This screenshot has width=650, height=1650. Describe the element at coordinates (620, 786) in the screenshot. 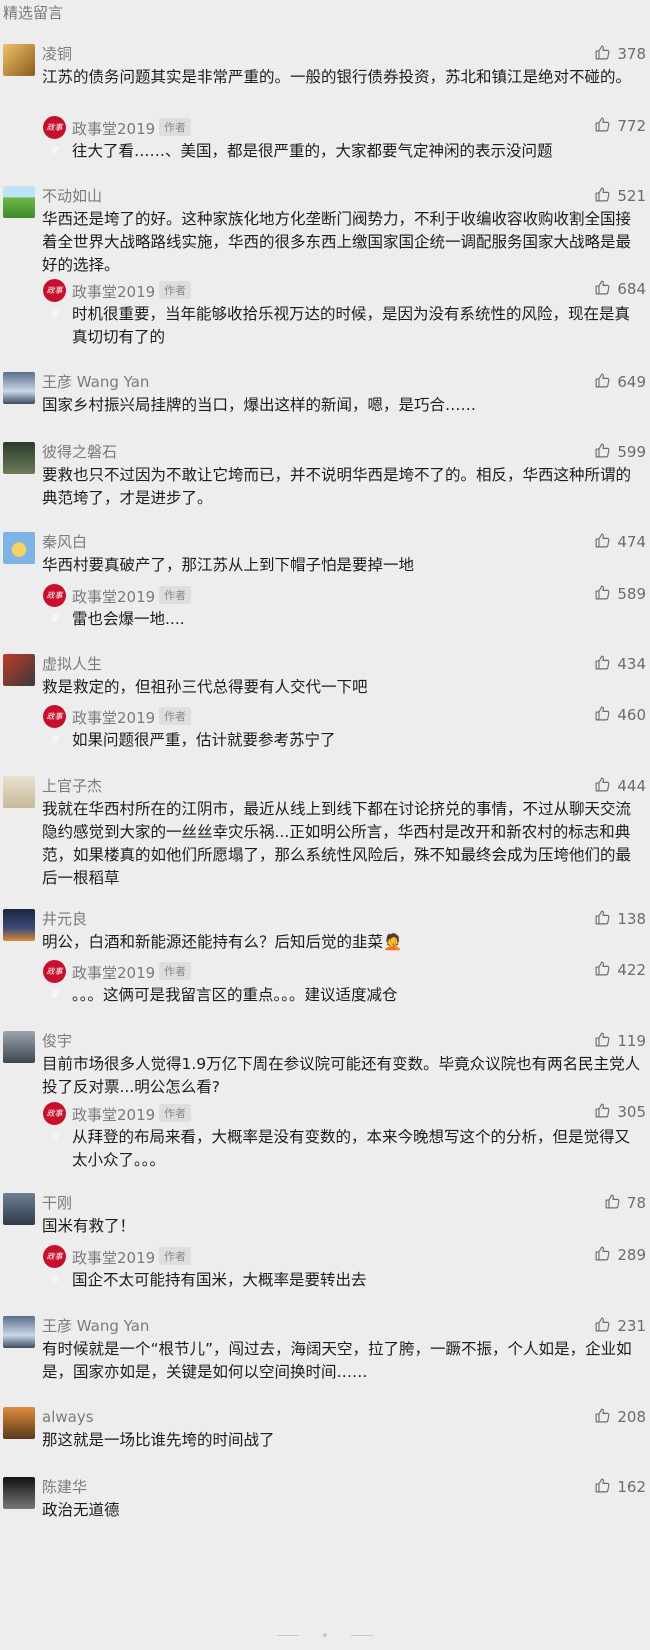

I see `like-button: 444` at that location.